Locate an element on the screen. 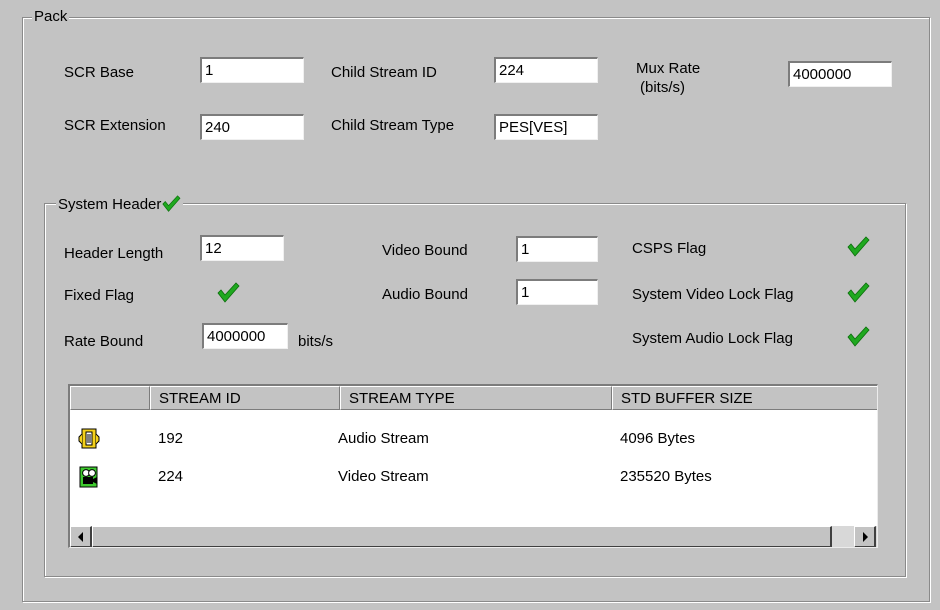 The image size is (940, 610). arrow-left-icon is located at coordinates (80, 537).